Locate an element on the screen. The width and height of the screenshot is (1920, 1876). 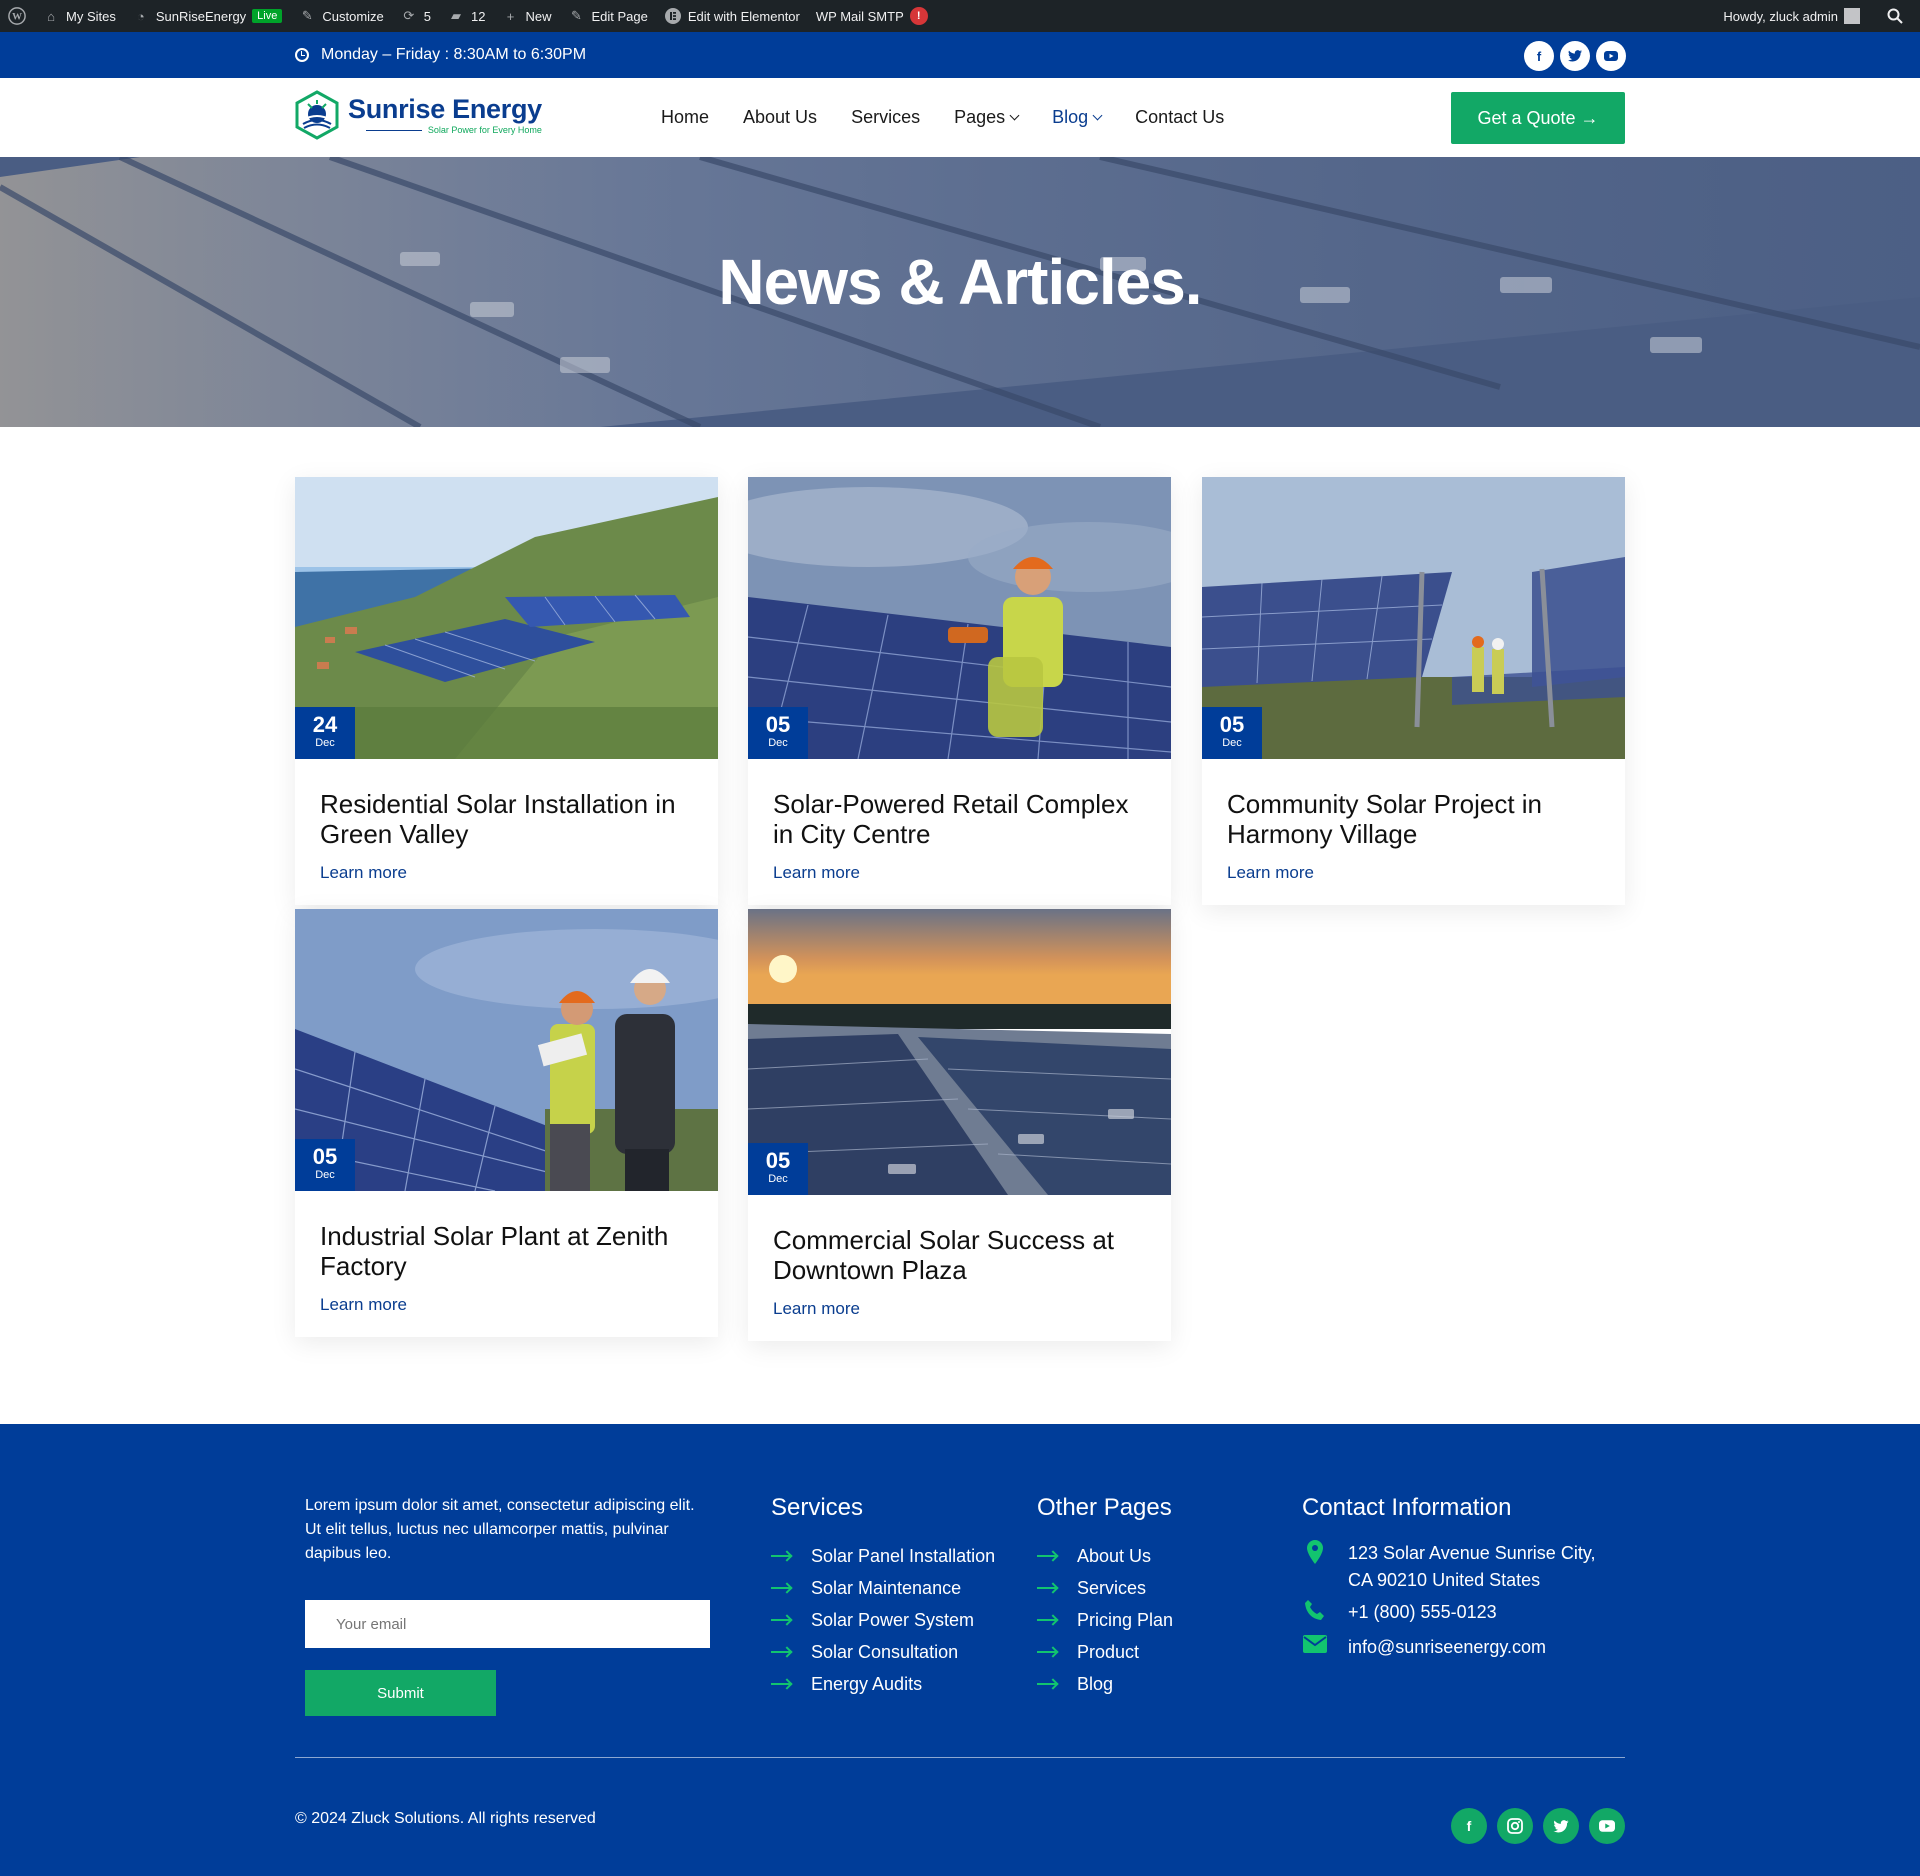
nav-services: Services is located at coordinates (885, 117).